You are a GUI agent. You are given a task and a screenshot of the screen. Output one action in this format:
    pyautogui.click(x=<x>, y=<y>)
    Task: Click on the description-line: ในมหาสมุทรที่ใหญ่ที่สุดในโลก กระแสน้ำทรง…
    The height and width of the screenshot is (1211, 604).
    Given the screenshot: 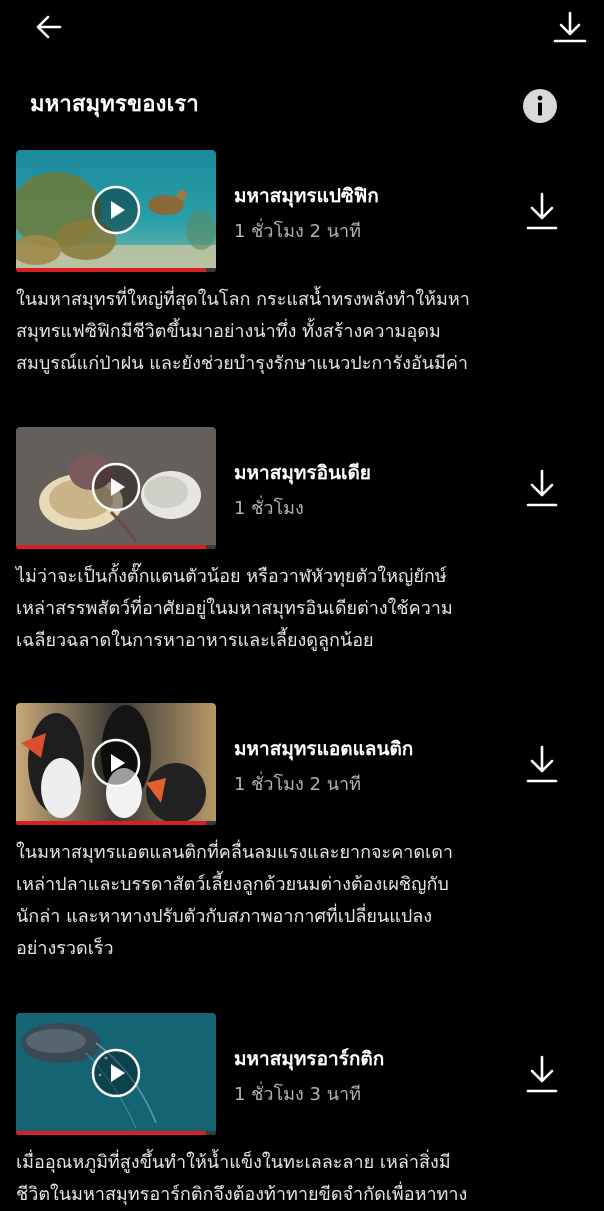 What is the action you would take?
    pyautogui.click(x=243, y=299)
    